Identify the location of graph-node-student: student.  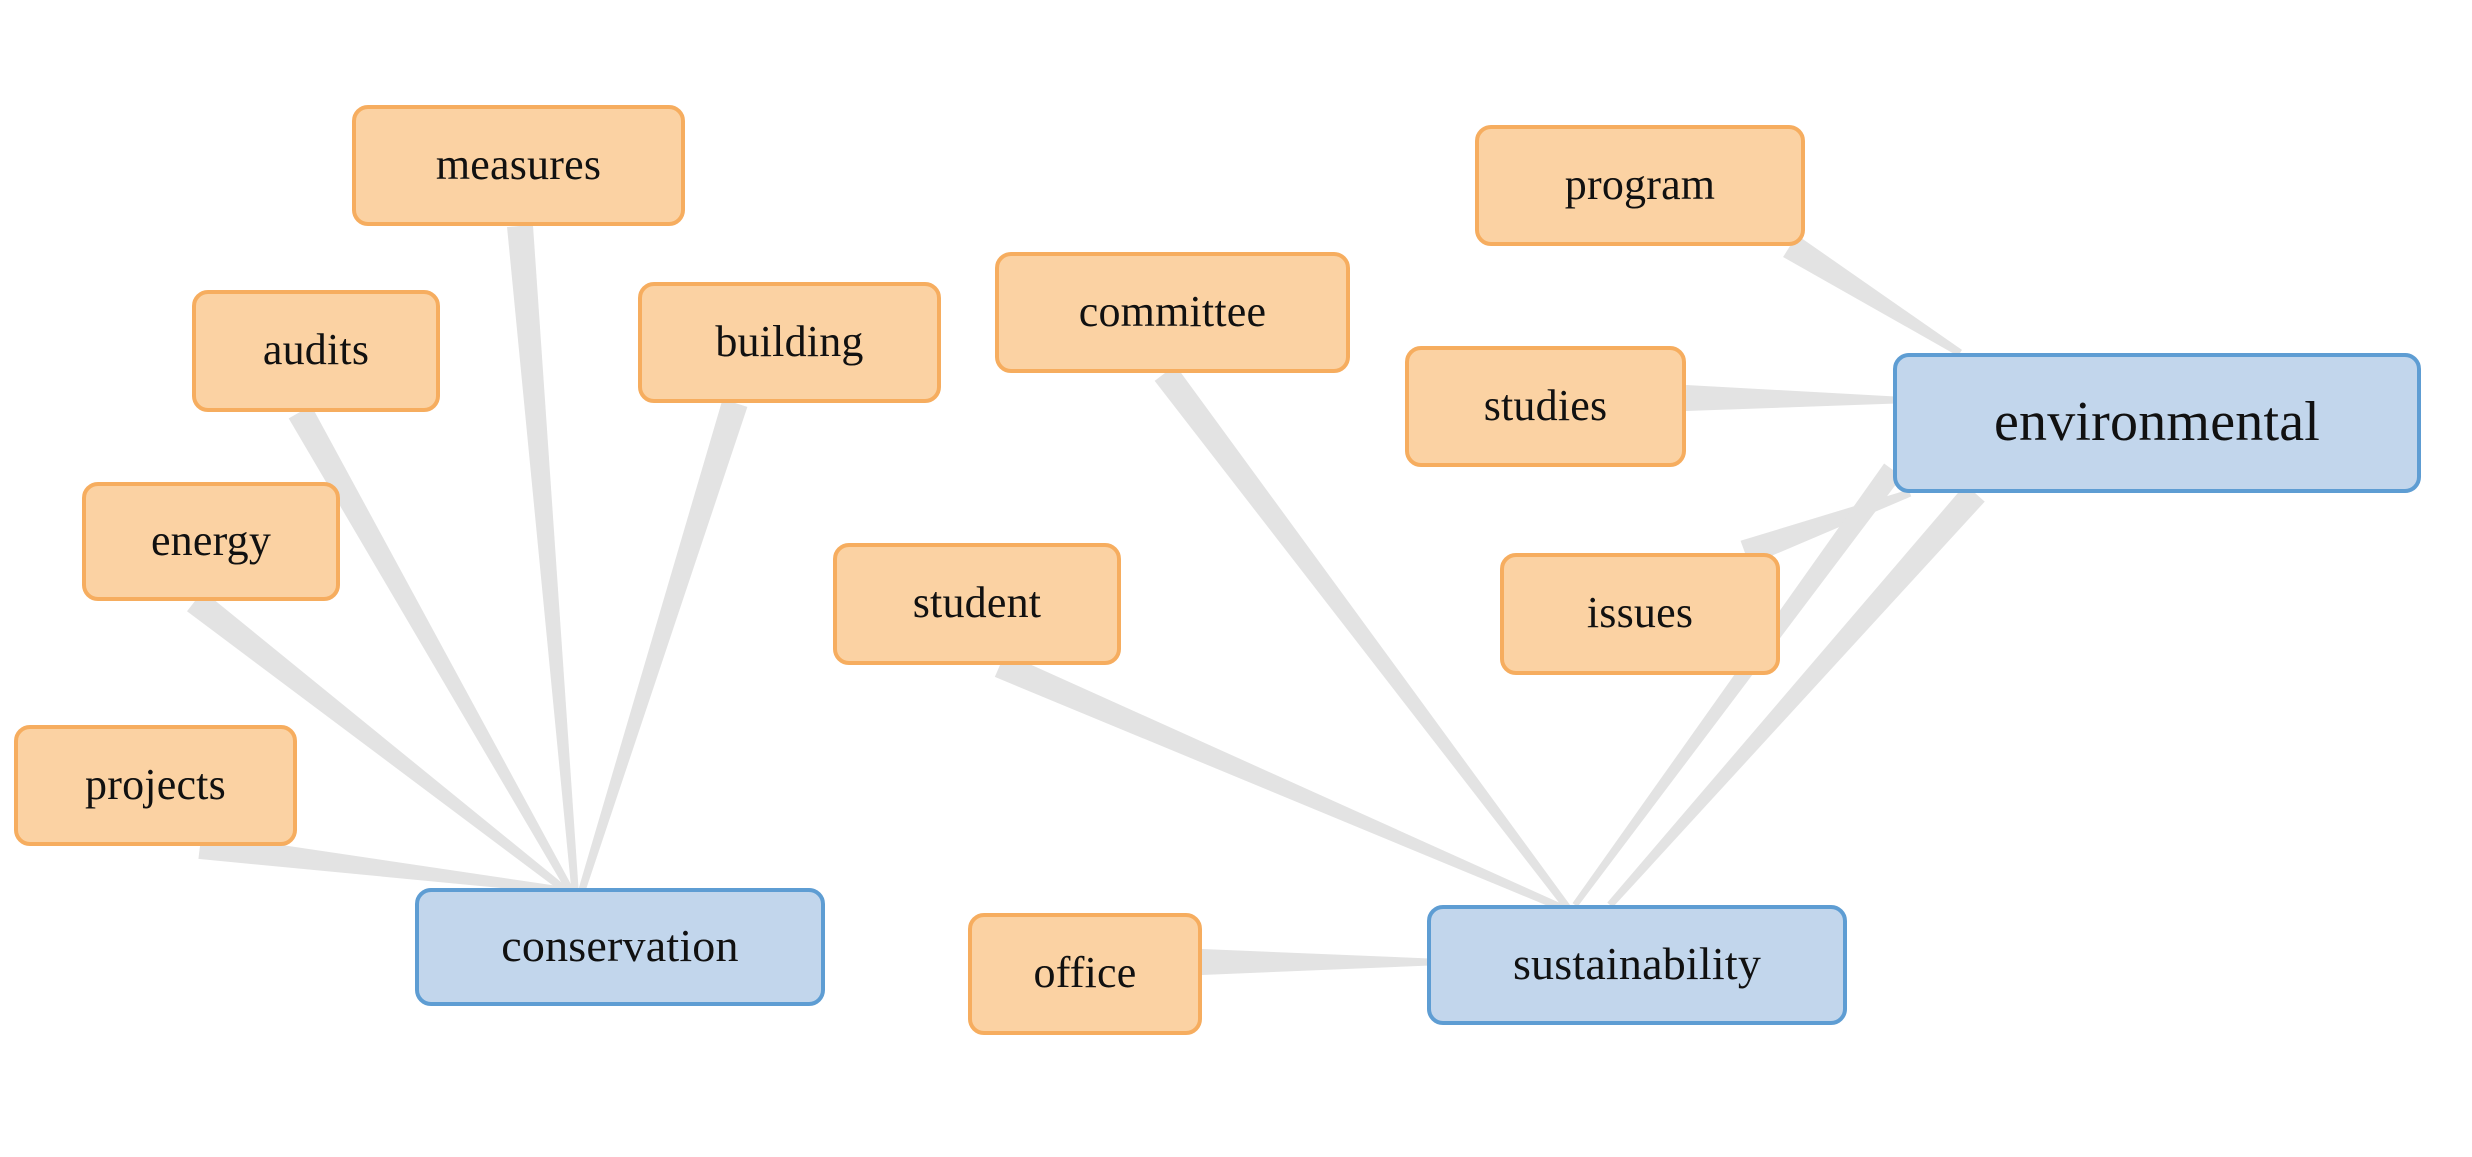
(977, 604).